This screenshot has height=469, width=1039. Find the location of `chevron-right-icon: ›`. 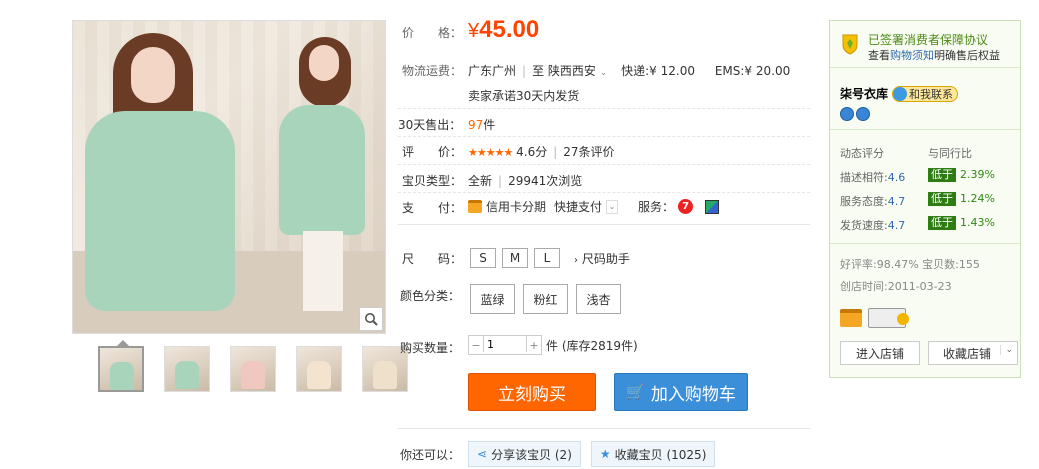

chevron-right-icon: › is located at coordinates (576, 260).